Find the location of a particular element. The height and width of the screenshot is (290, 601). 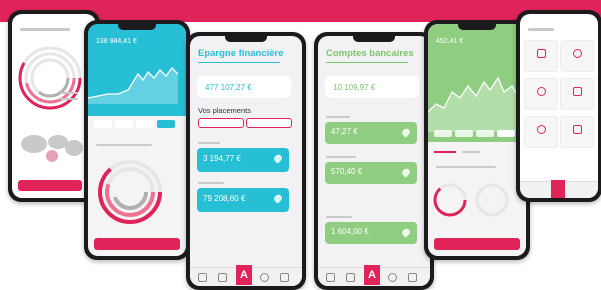

menu-grid is located at coordinates (559, 100).